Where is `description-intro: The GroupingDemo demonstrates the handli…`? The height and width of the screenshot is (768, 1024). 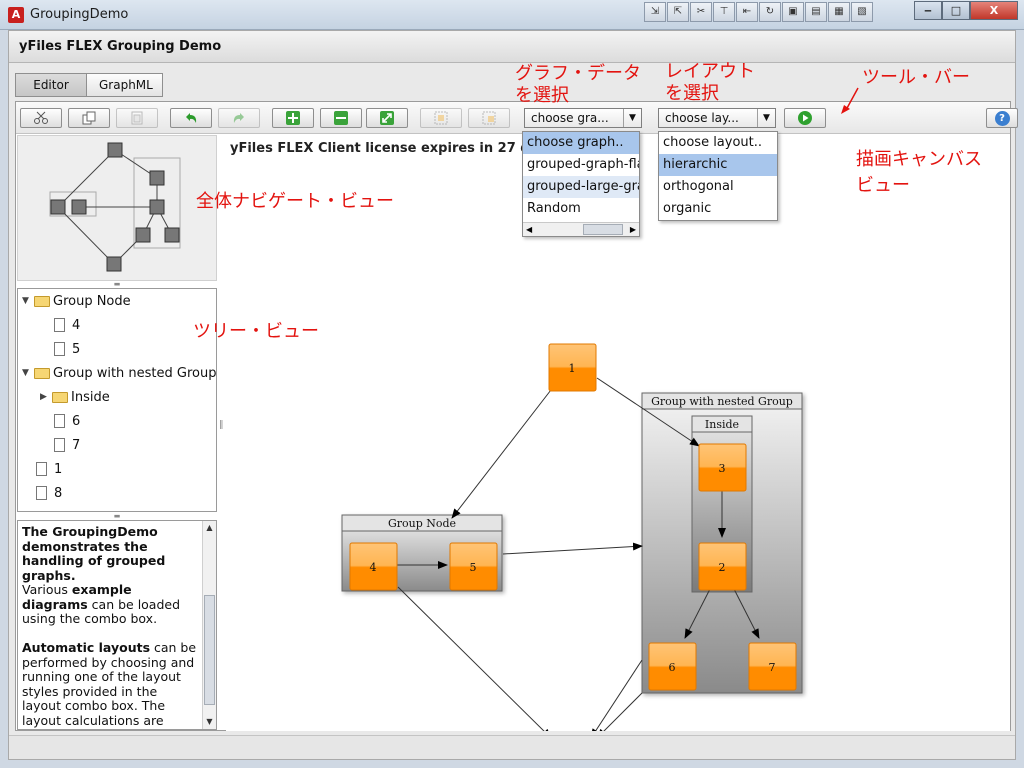 description-intro: The GroupingDemo demonstrates the handli… is located at coordinates (94, 553).